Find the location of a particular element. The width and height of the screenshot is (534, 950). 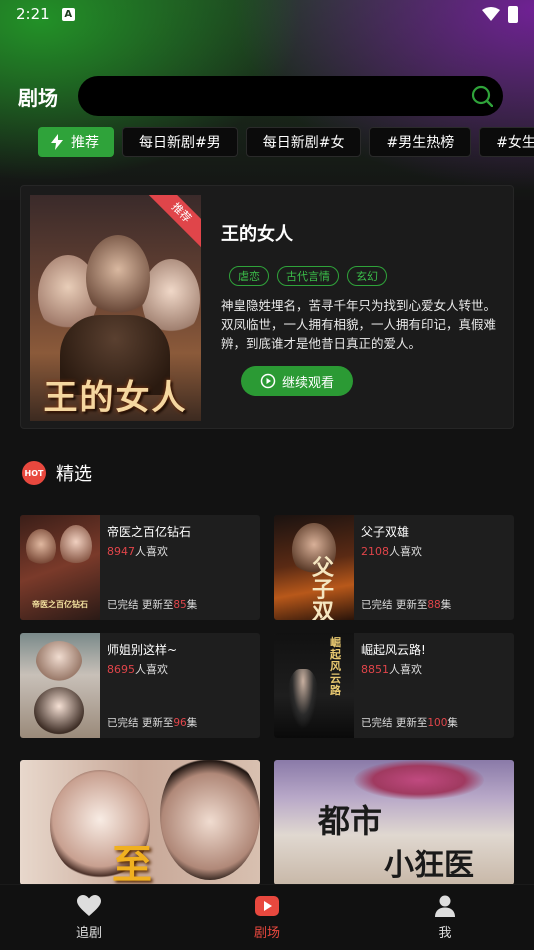

header: 剧场 is located at coordinates (267, 96).